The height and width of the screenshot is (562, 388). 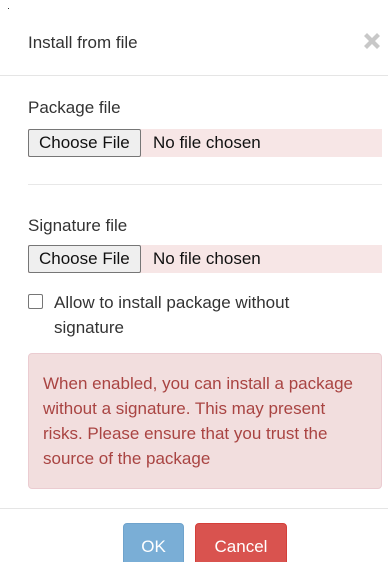 What do you see at coordinates (84, 259) in the screenshot?
I see `signature-choose-file-button: Choose File` at bounding box center [84, 259].